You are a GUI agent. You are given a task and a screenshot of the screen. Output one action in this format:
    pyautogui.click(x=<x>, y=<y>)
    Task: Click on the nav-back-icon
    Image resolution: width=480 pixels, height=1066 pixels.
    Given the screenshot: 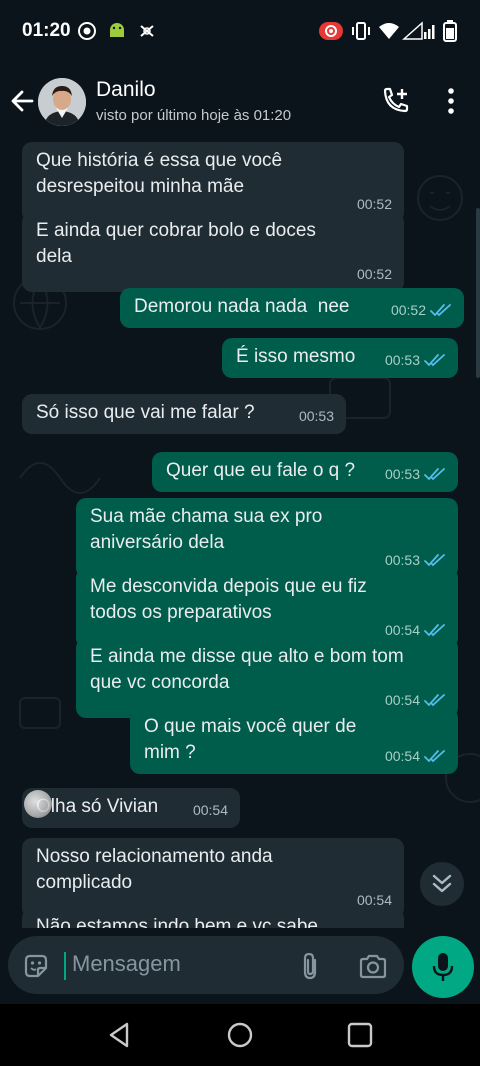 What is the action you would take?
    pyautogui.click(x=120, y=1035)
    